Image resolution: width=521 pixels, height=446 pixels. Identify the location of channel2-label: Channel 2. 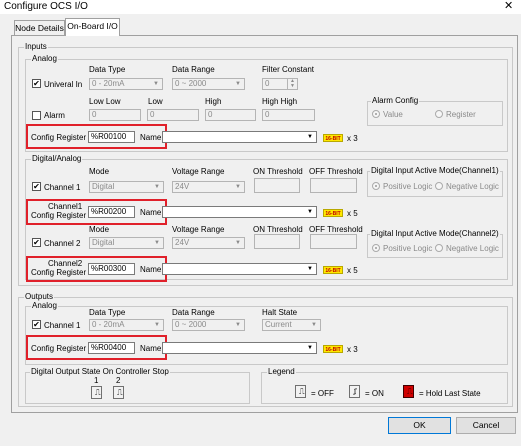
(62, 243).